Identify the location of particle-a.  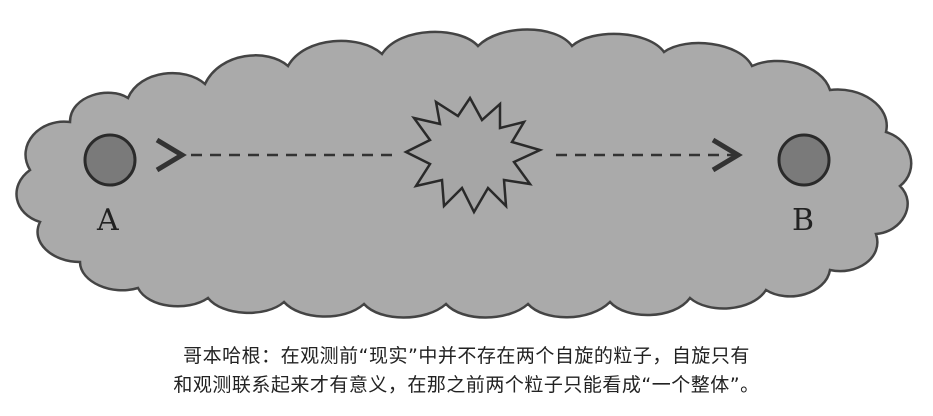
(110, 160).